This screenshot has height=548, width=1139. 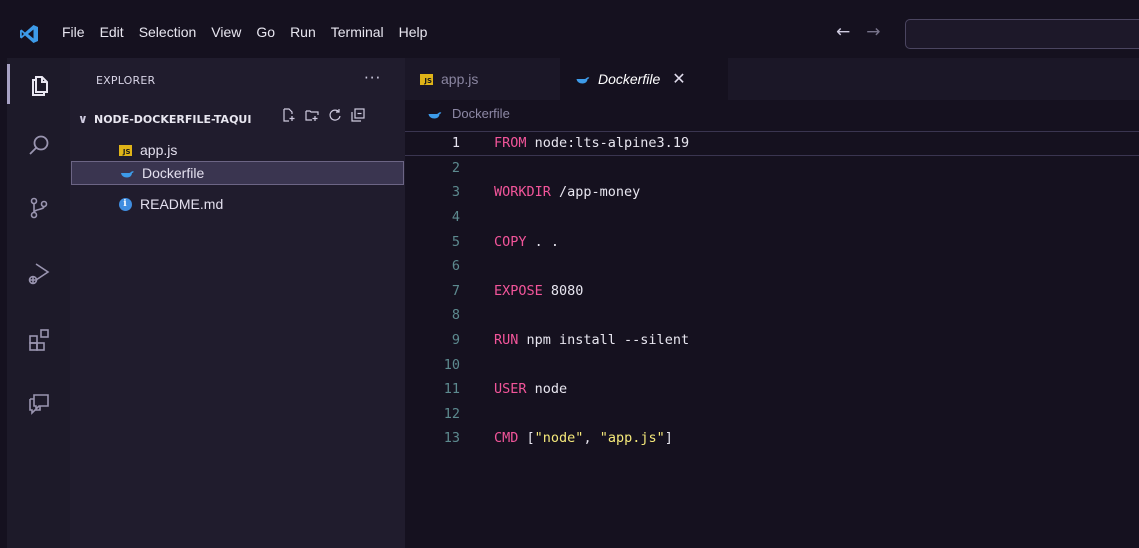 I want to click on refresh-icon, so click(x=335, y=115).